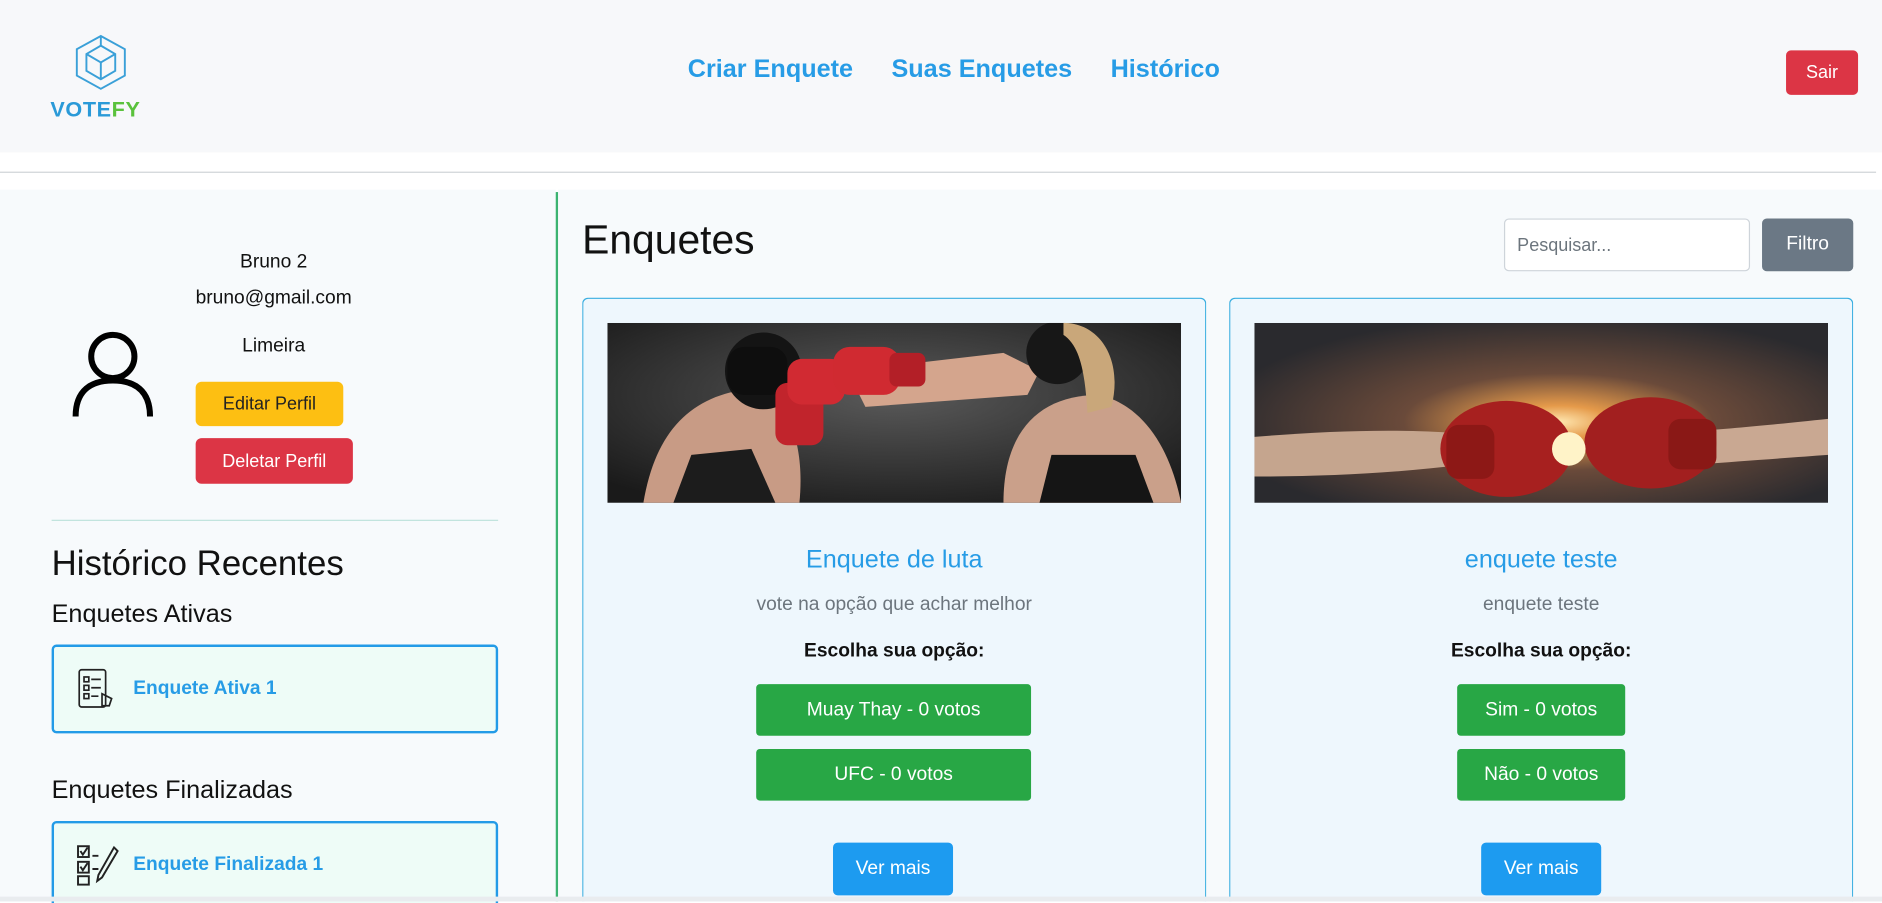 The width and height of the screenshot is (1882, 903). I want to click on poll-option-button: Sim - 0 votos, so click(1541, 710).